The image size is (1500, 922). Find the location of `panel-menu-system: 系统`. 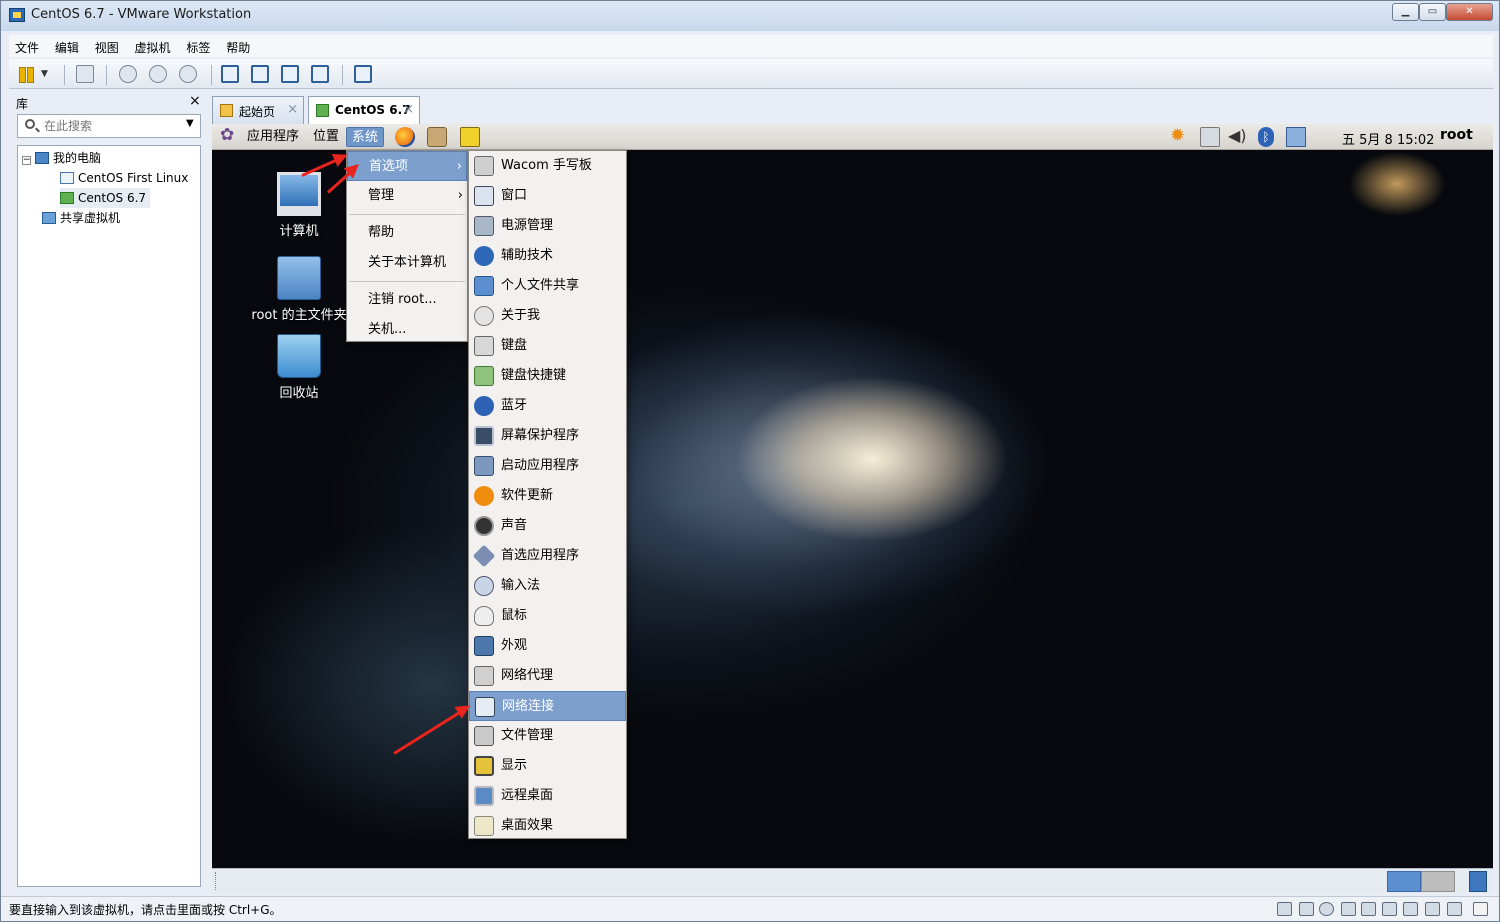

panel-menu-system: 系统 is located at coordinates (365, 137).